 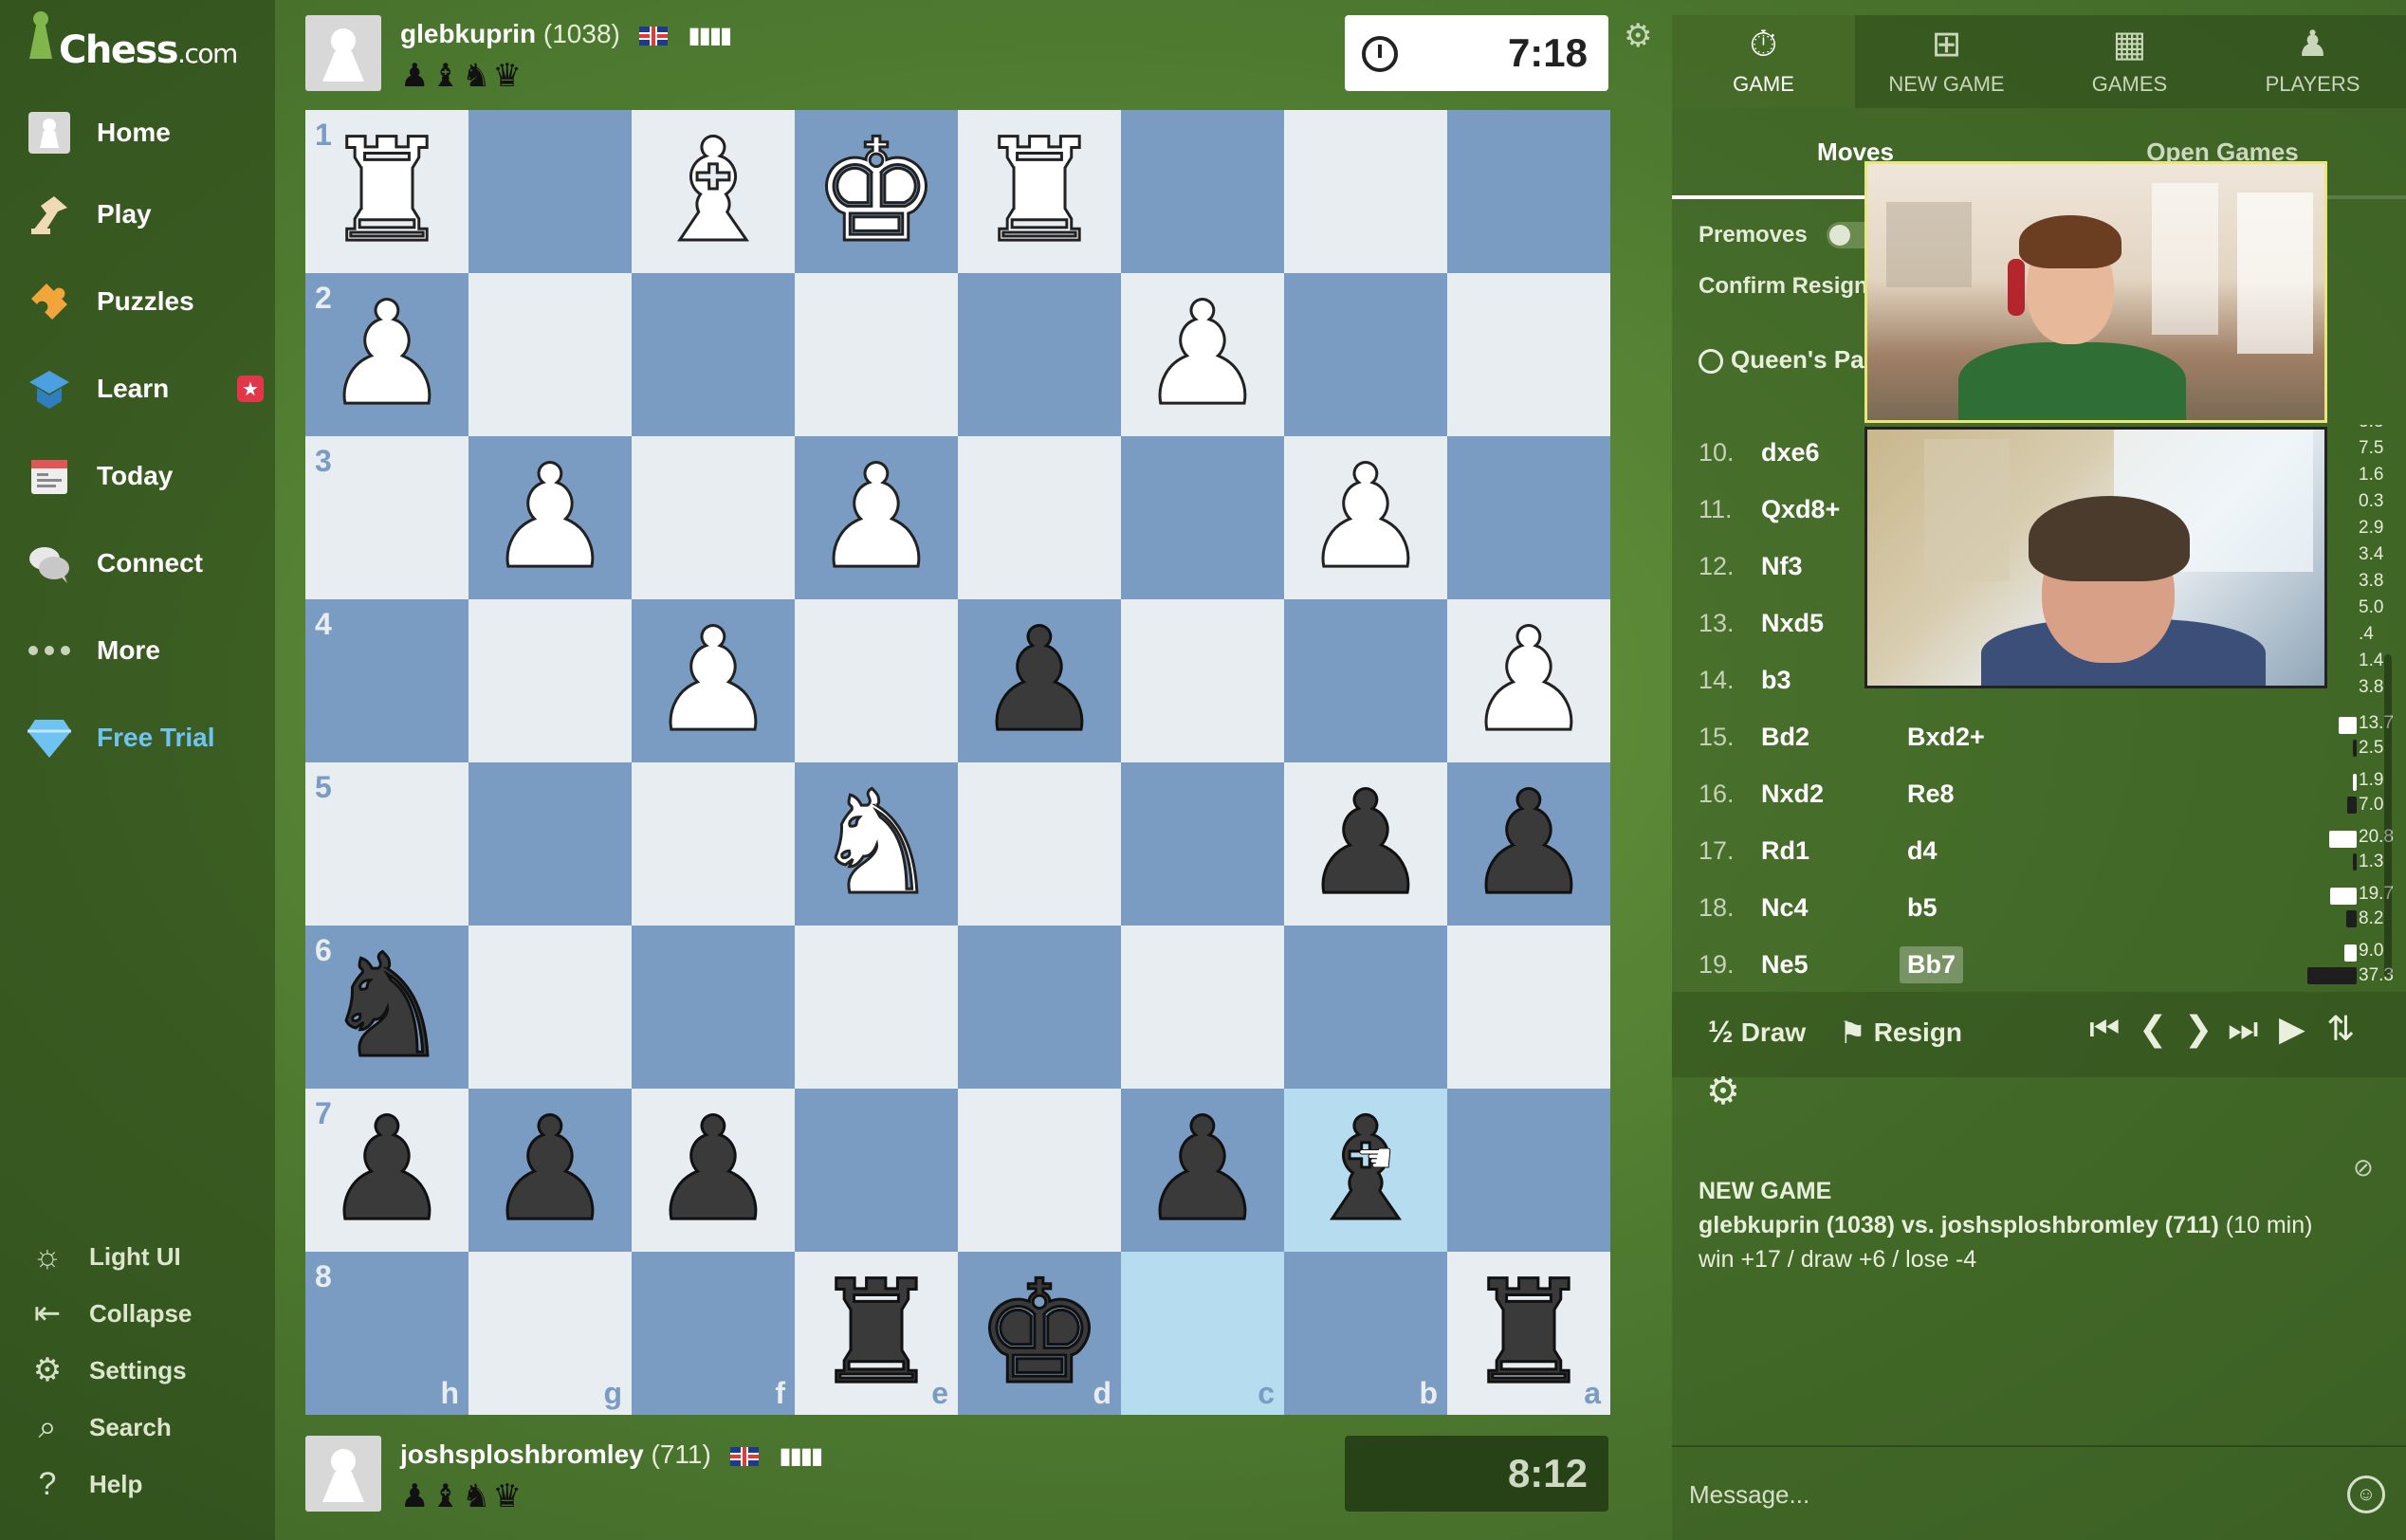 What do you see at coordinates (1782, 566) in the screenshot?
I see `white-move: Nf3` at bounding box center [1782, 566].